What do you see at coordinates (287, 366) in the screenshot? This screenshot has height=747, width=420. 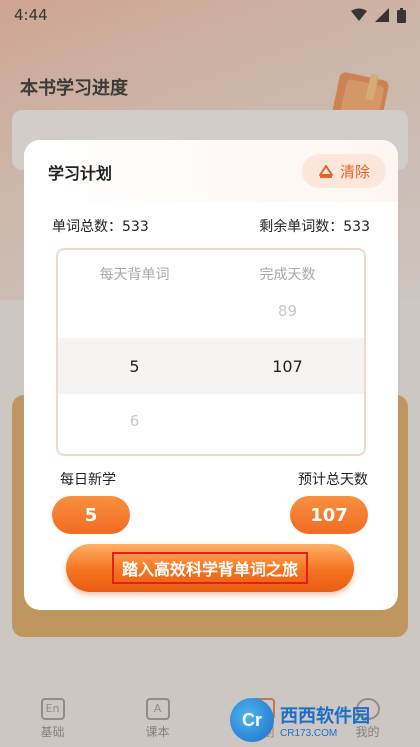 I see `picker-days-selected: 107` at bounding box center [287, 366].